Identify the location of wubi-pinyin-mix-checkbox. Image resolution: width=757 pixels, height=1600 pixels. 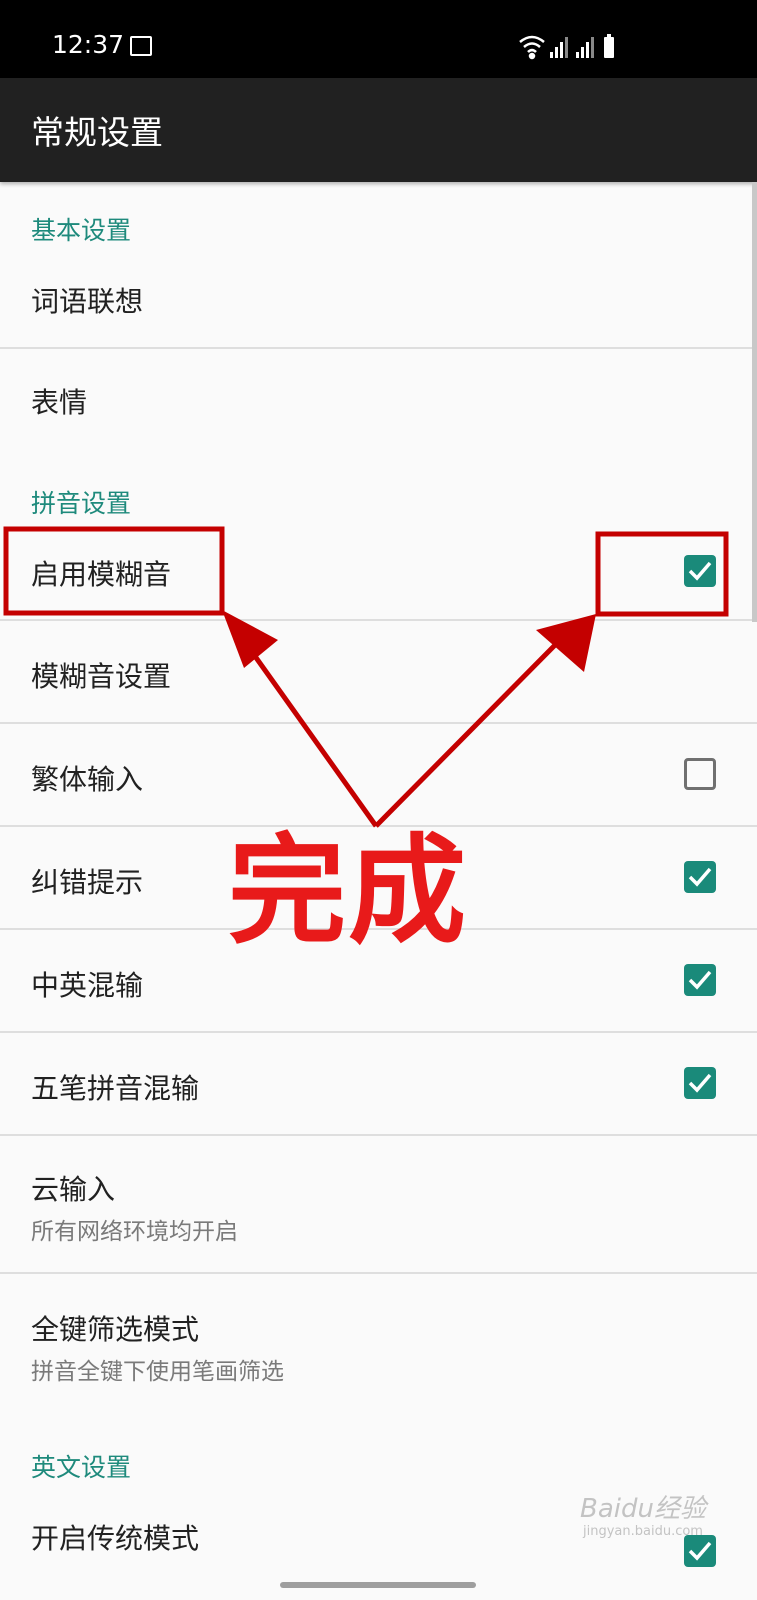
(700, 1083).